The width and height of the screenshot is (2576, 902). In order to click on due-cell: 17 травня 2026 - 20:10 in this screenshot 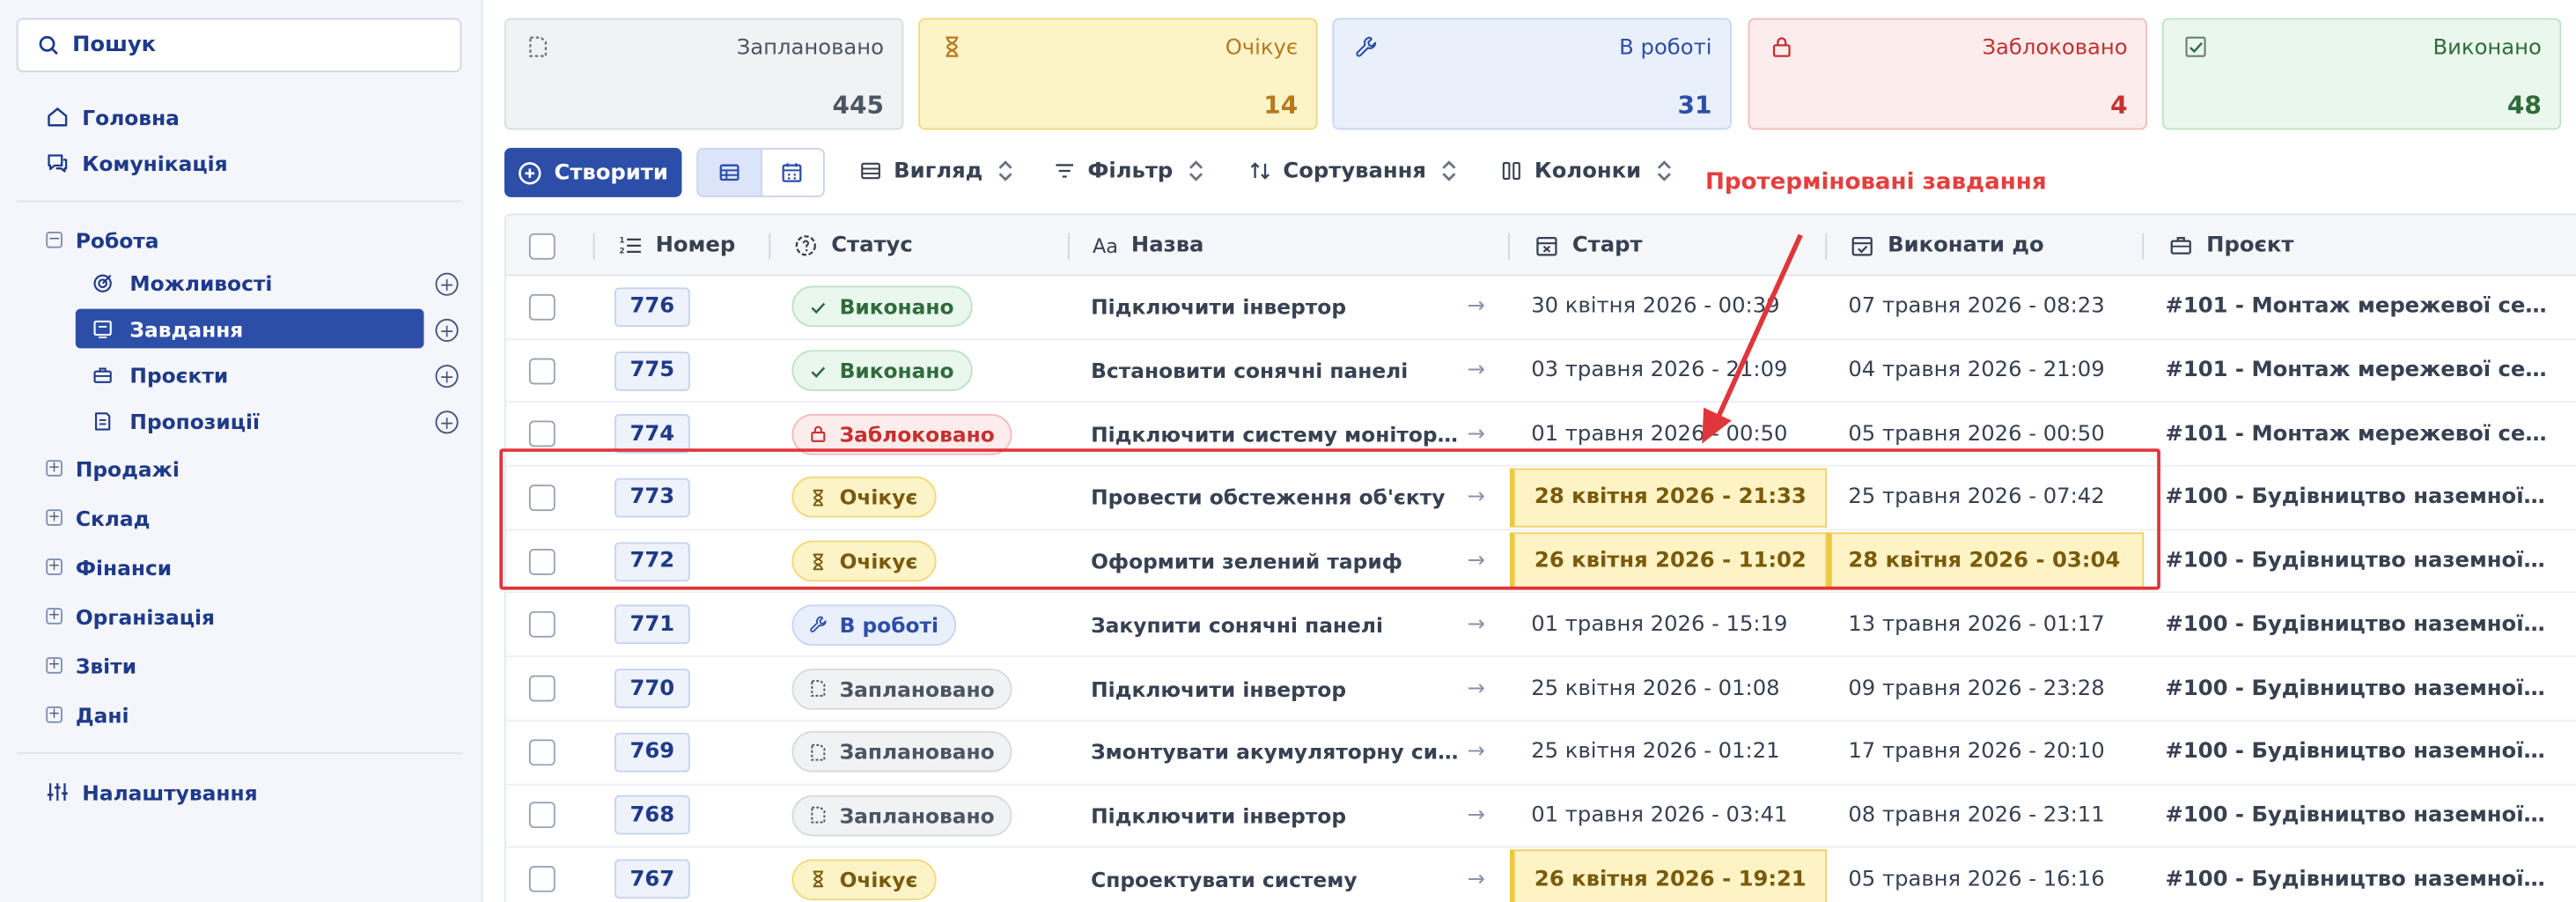, I will do `click(1976, 752)`.